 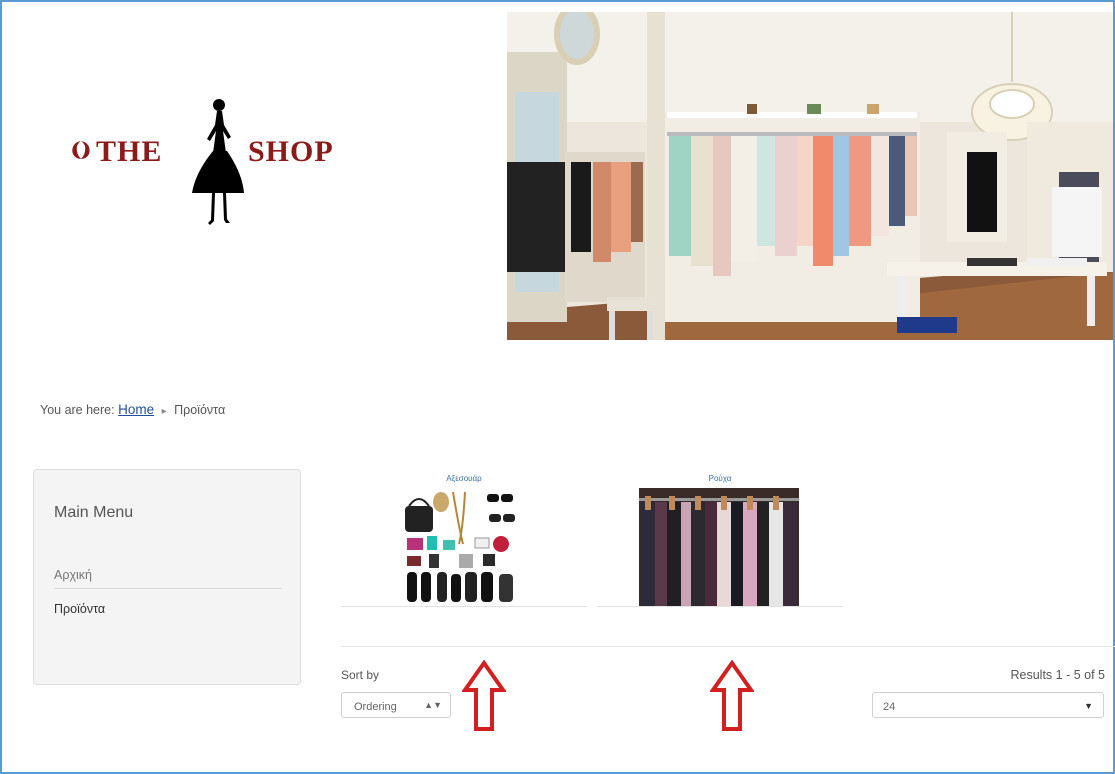 What do you see at coordinates (218, 162) in the screenshot?
I see `lady-silhouette-icon` at bounding box center [218, 162].